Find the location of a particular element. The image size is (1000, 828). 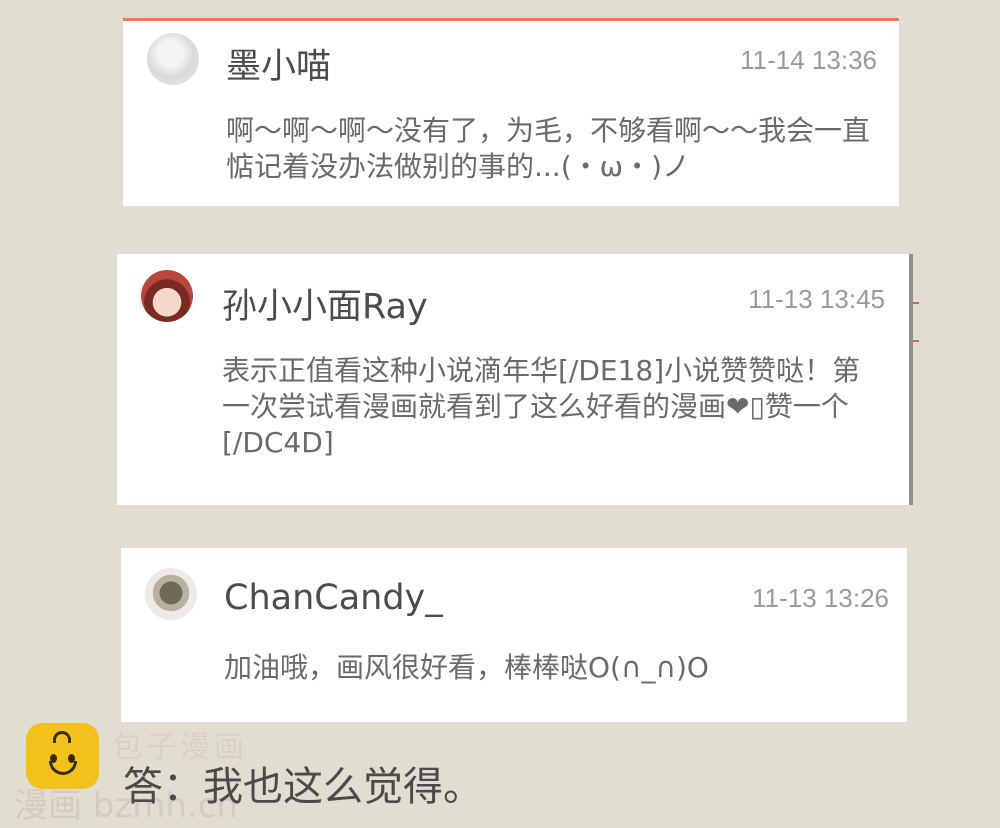

comment-text: 加油哦，画风很好看，棒棒哒O(∩_∩)O is located at coordinates (466, 667).